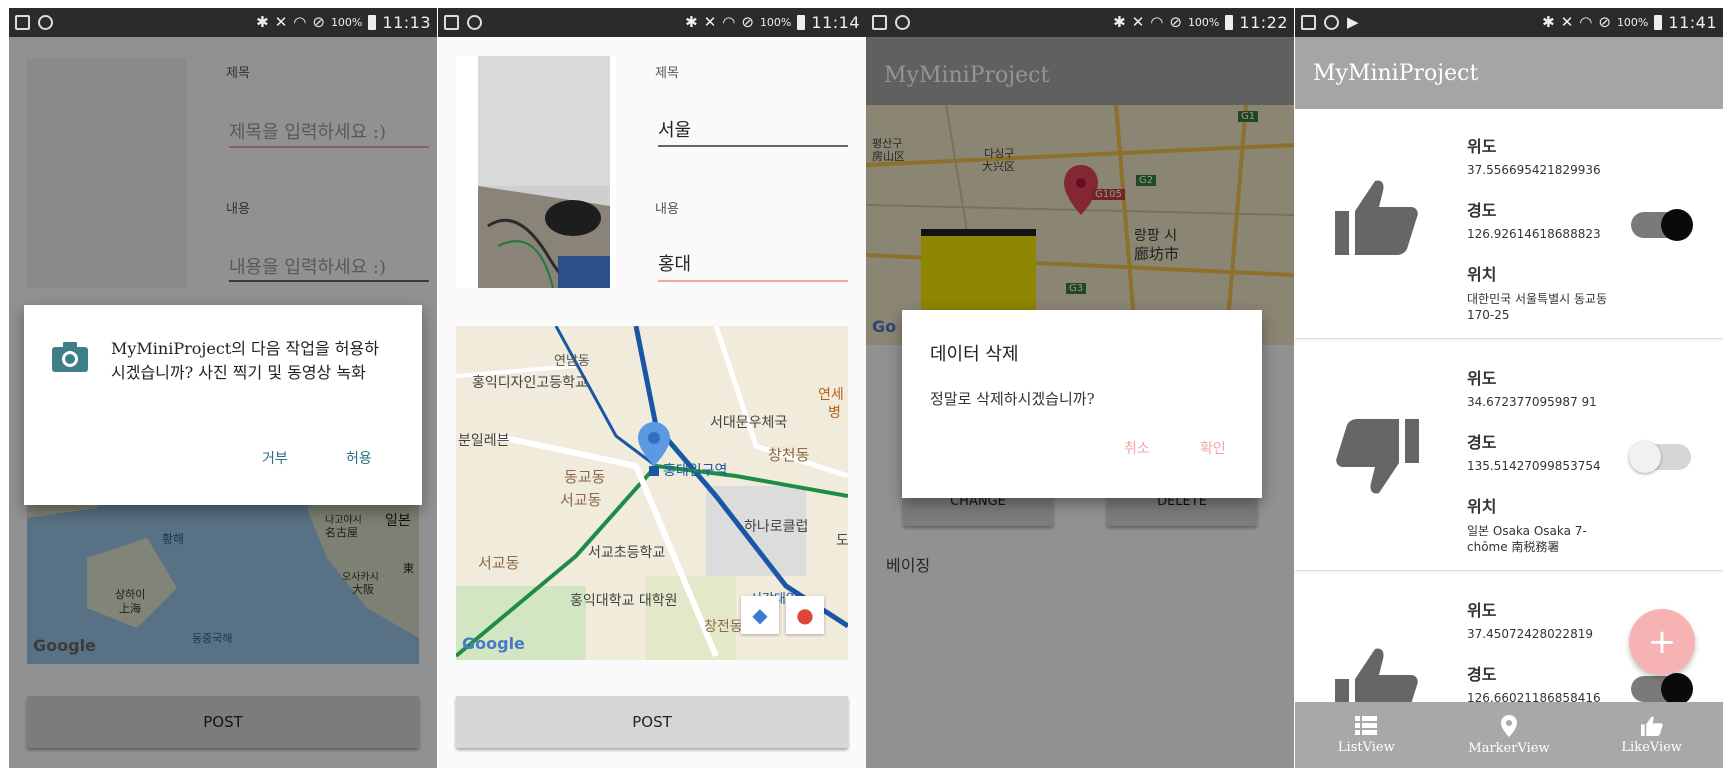 The height and width of the screenshot is (775, 1730). I want to click on latitude-value: 37.556695421829936, so click(1534, 170).